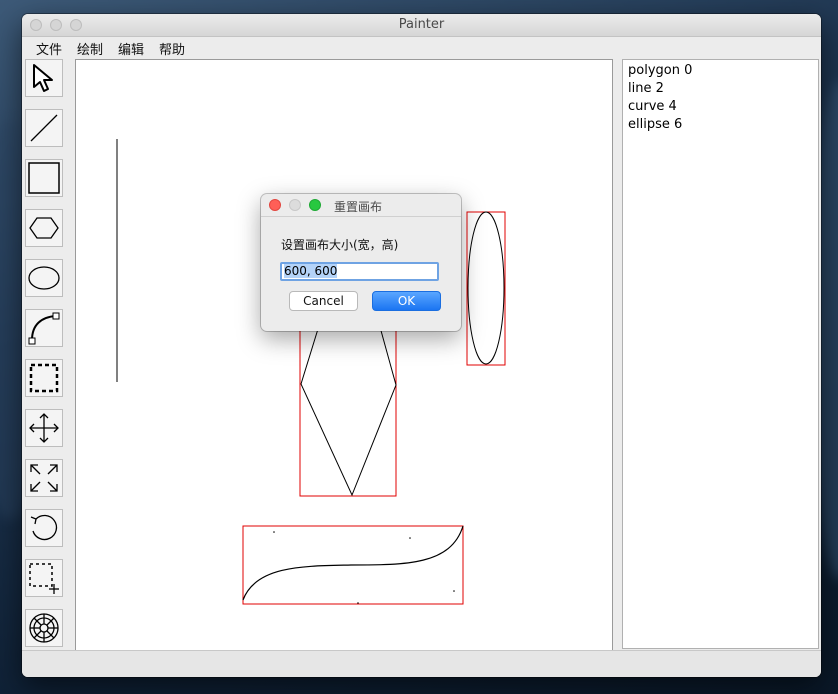 This screenshot has height=694, width=838. I want to click on dialog-zoom-button, so click(315, 205).